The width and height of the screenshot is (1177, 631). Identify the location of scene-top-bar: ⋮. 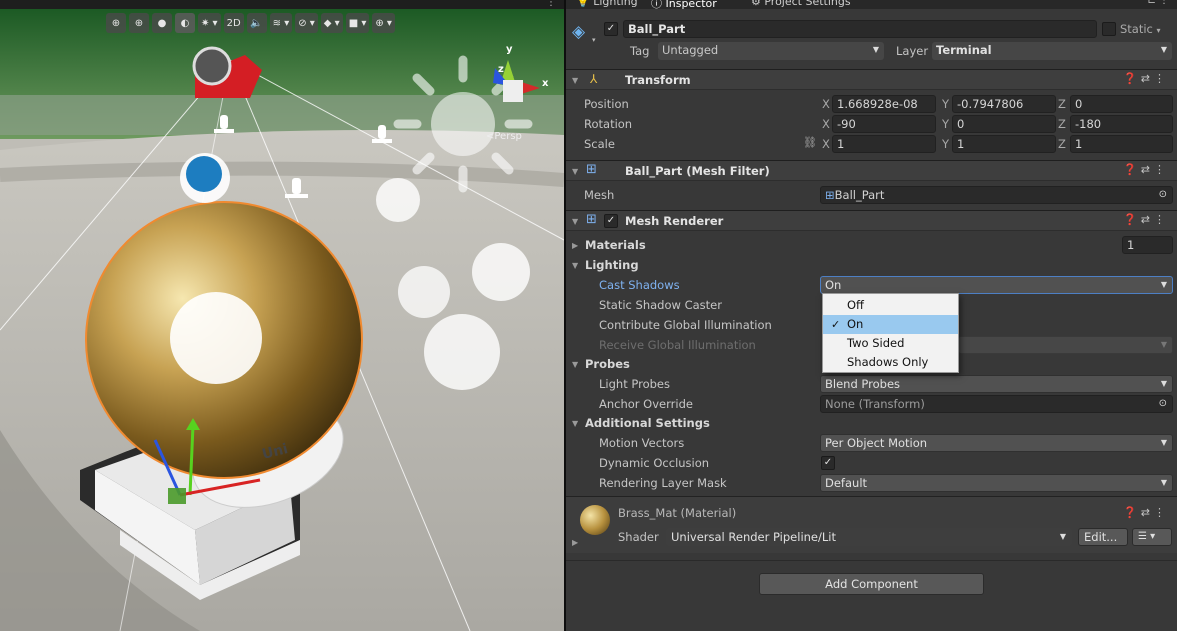
(282, 4).